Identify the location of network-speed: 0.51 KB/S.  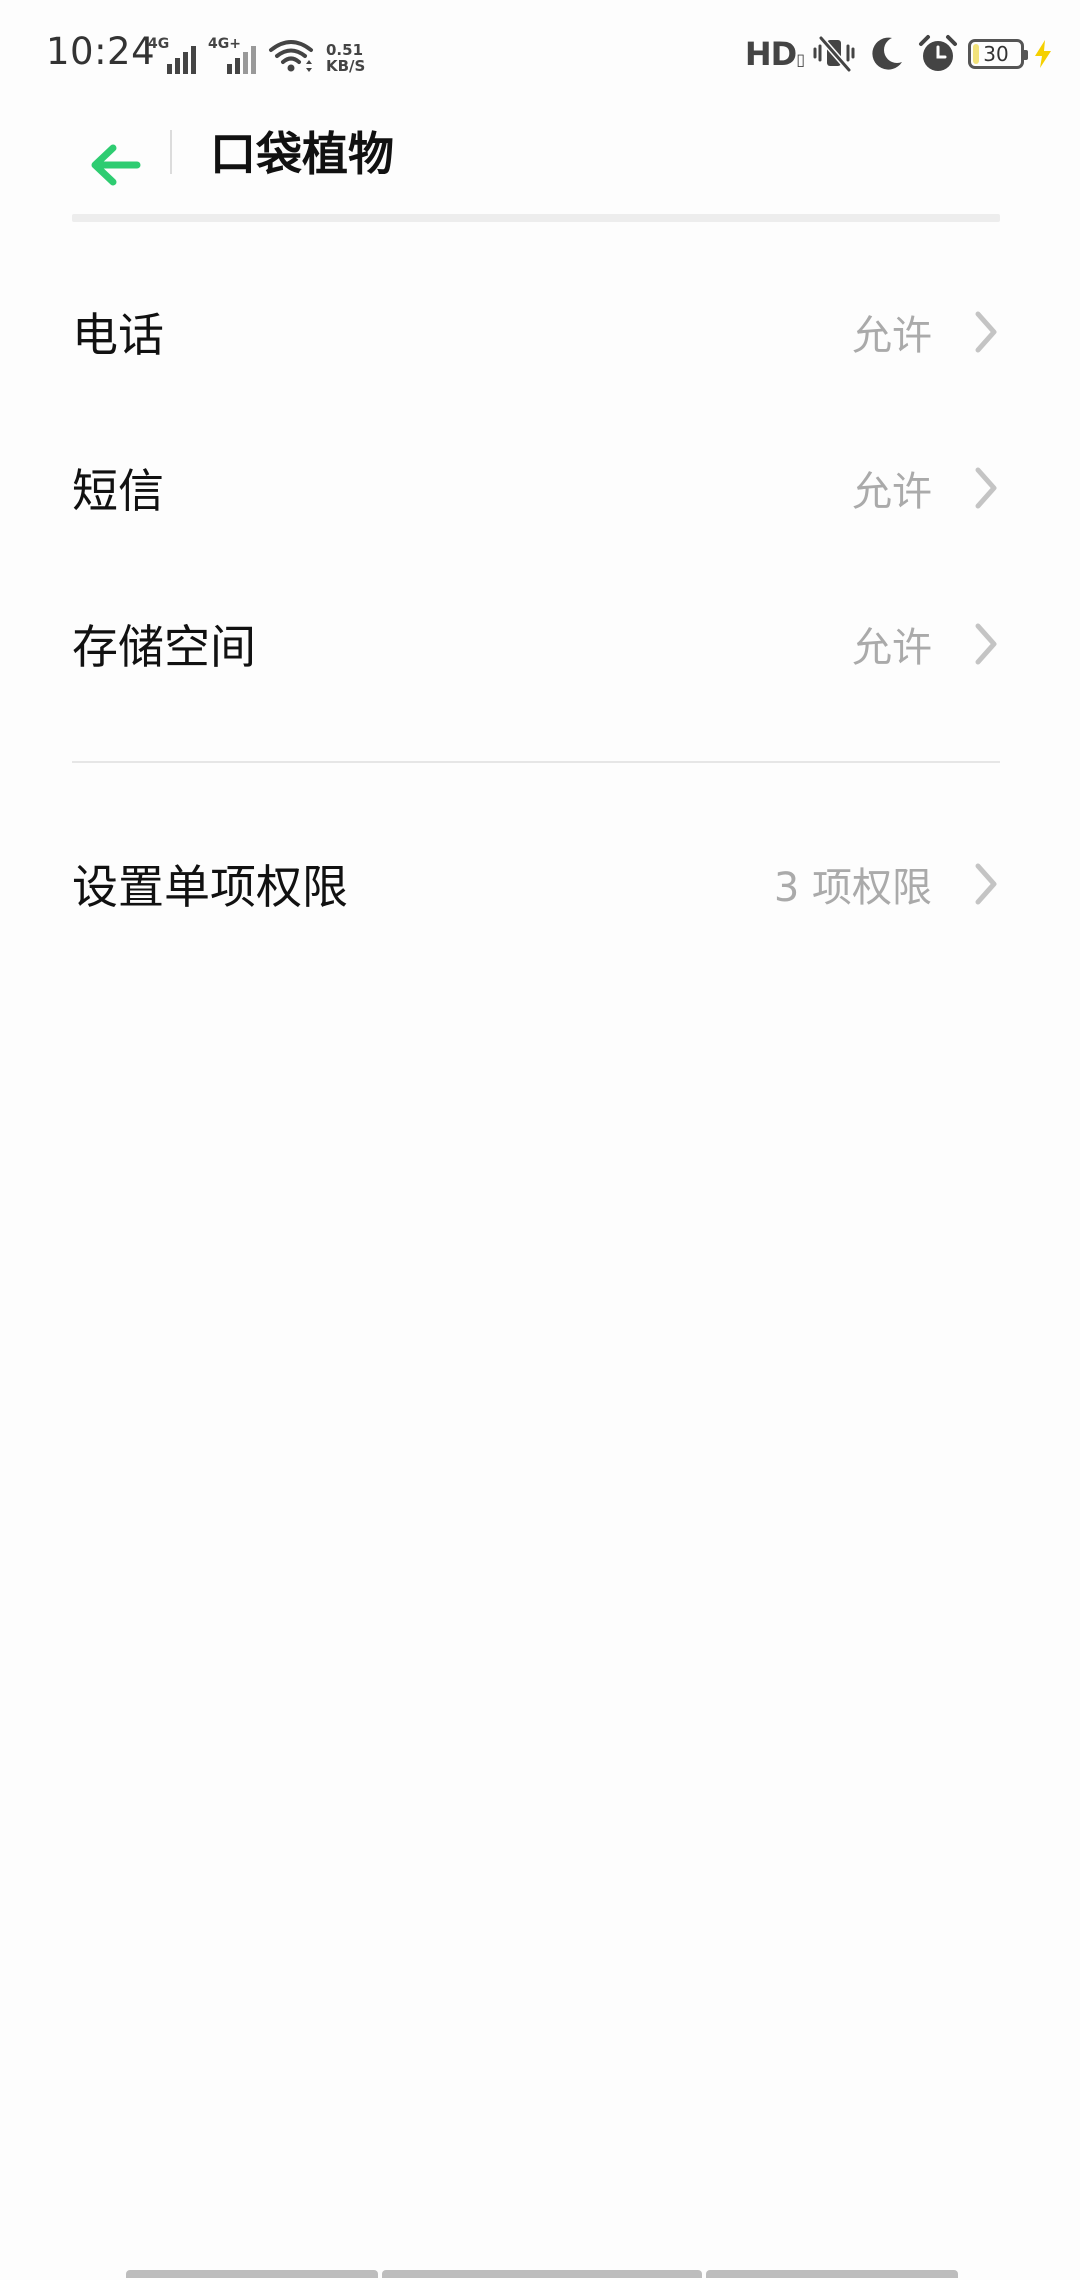
(345, 58).